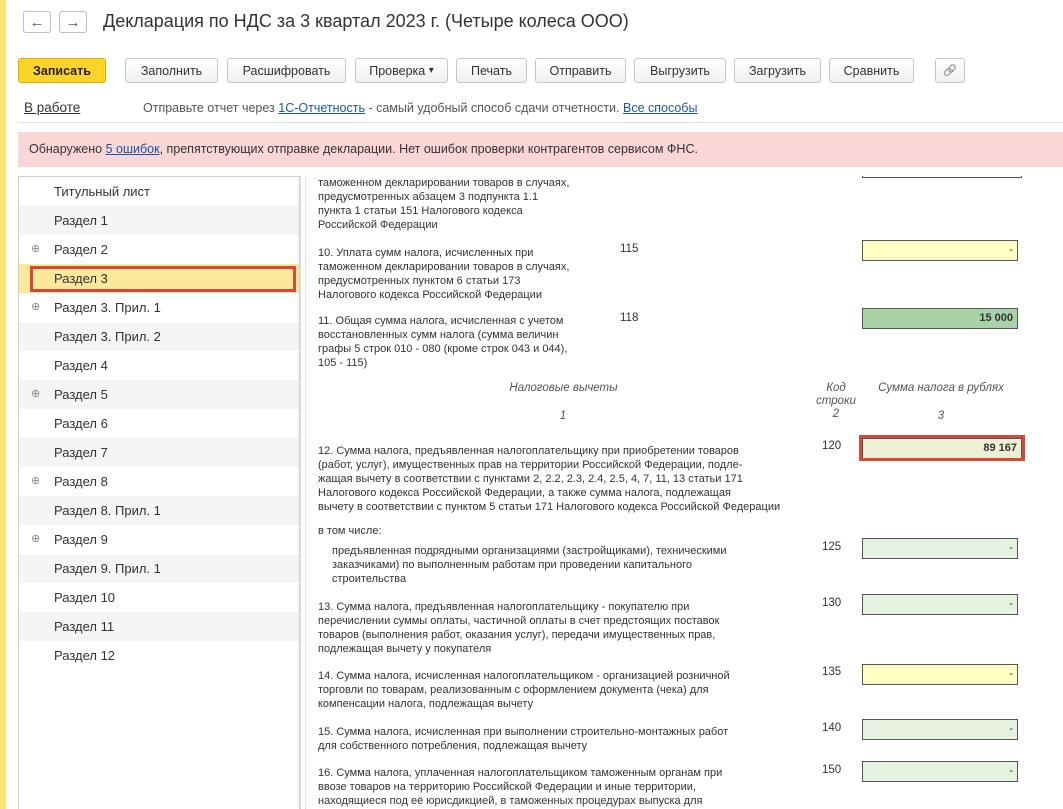 This screenshot has width=1063, height=809. I want to click on col-number-3: 3, so click(941, 416).